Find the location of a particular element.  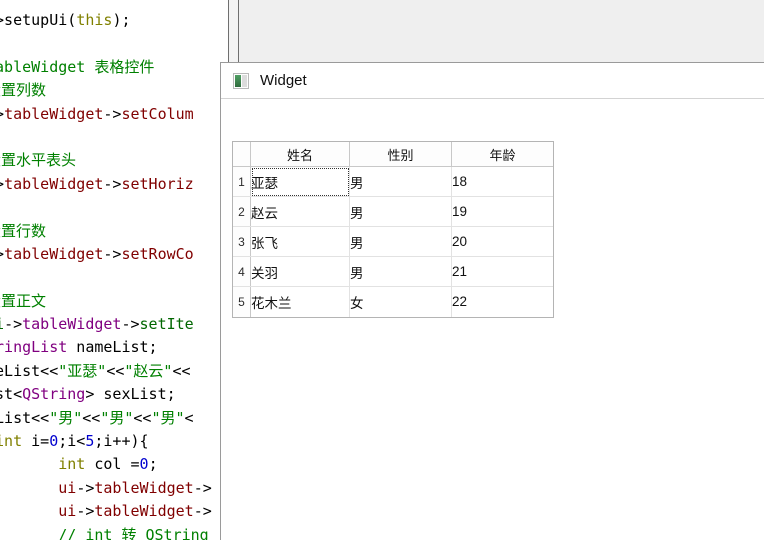

table-row: 4 关羽男 21 is located at coordinates (393, 271).